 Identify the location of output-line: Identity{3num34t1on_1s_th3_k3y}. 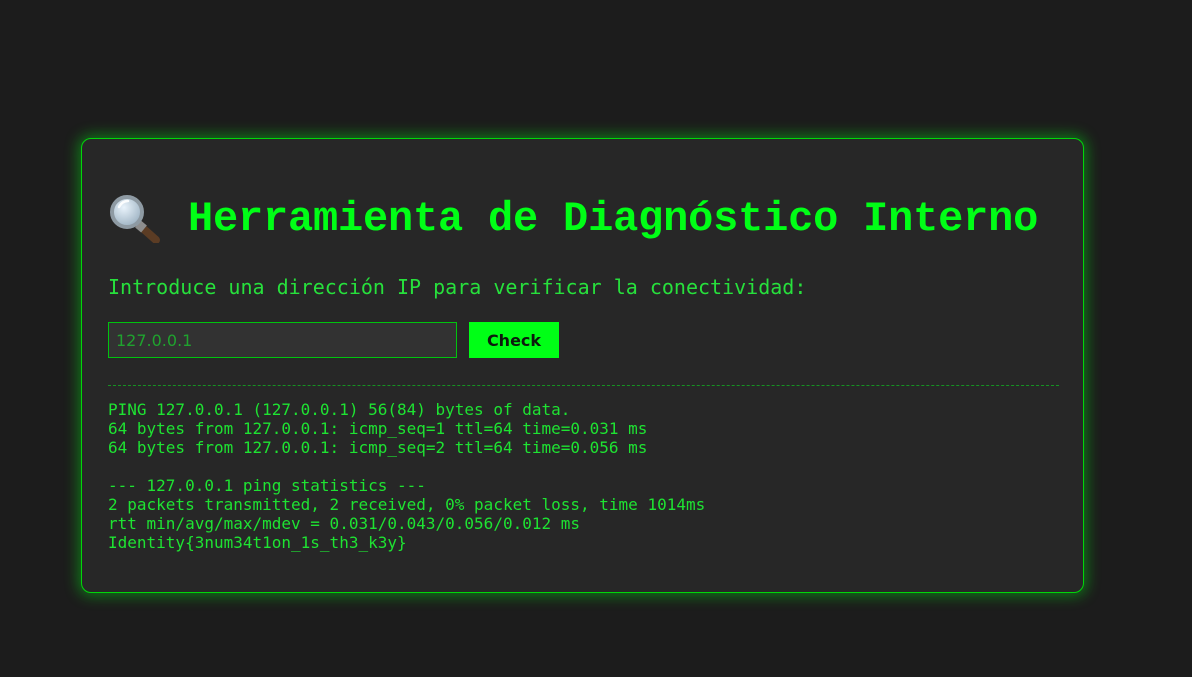
(257, 542).